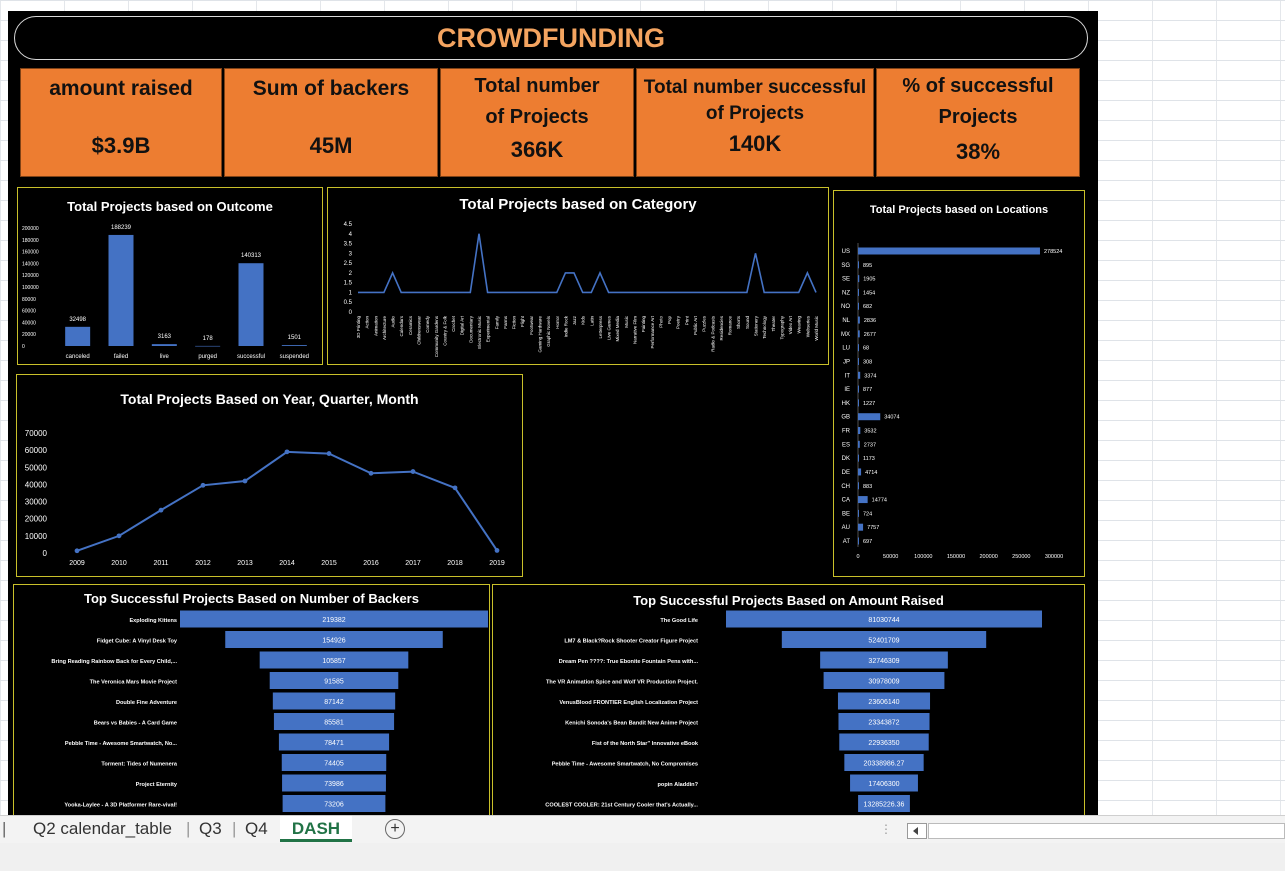  Describe the element at coordinates (30, 241) in the screenshot. I see `y-tick-label: 180000` at that location.